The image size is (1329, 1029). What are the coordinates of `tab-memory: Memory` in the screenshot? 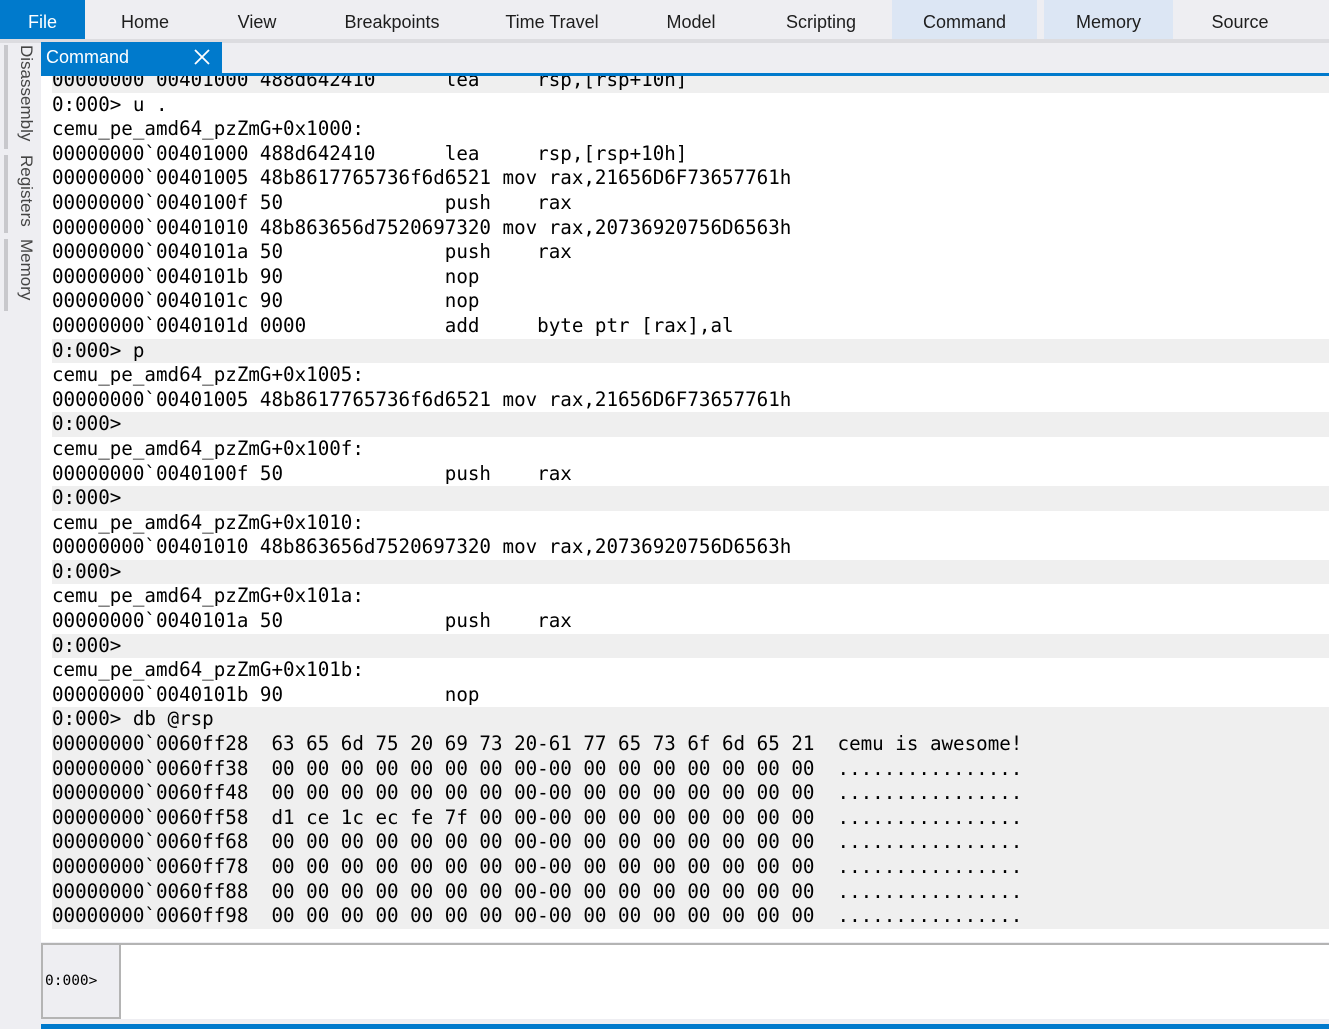 It's located at (1108, 19).